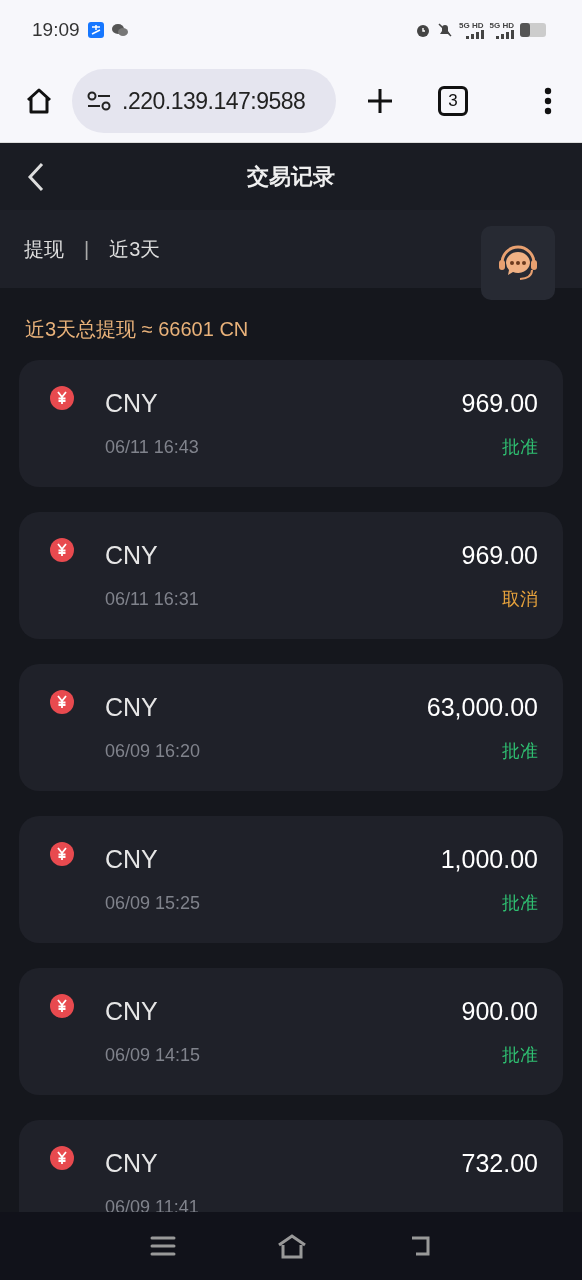 The width and height of the screenshot is (582, 1280). What do you see at coordinates (380, 101) in the screenshot?
I see `plus-icon` at bounding box center [380, 101].